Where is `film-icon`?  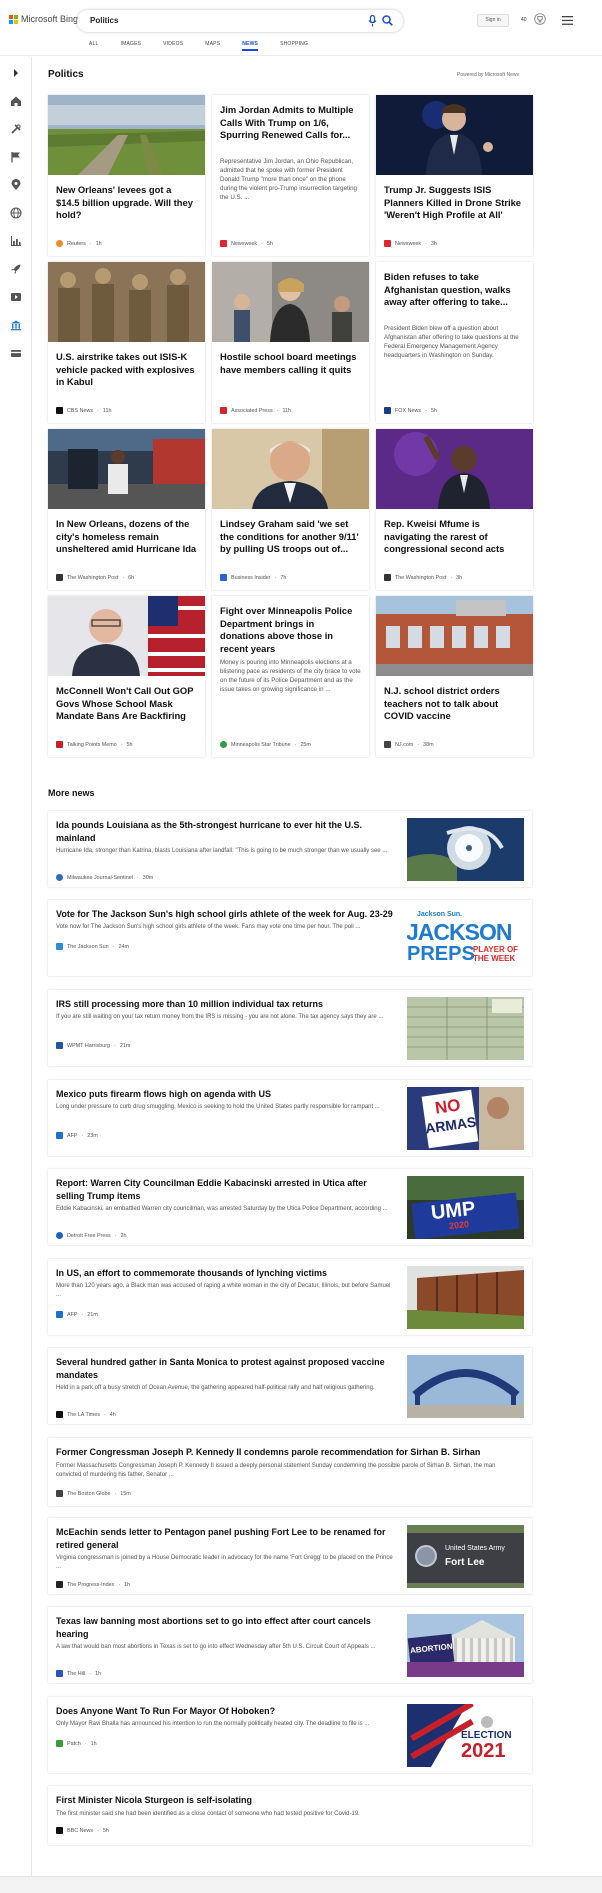
film-icon is located at coordinates (16, 297).